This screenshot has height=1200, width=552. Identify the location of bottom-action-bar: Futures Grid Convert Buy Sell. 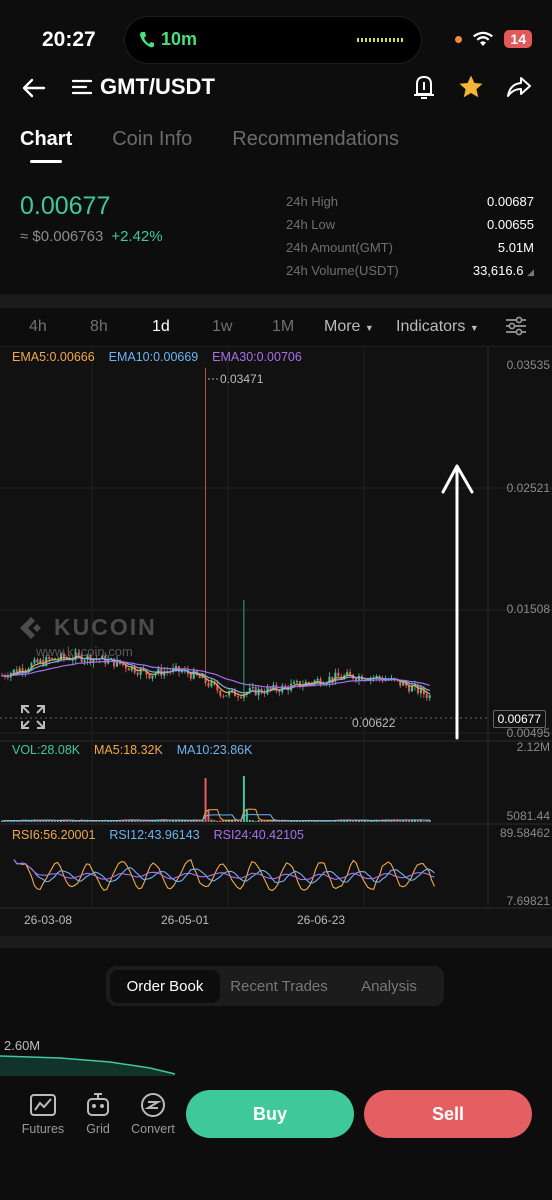
(276, 1138).